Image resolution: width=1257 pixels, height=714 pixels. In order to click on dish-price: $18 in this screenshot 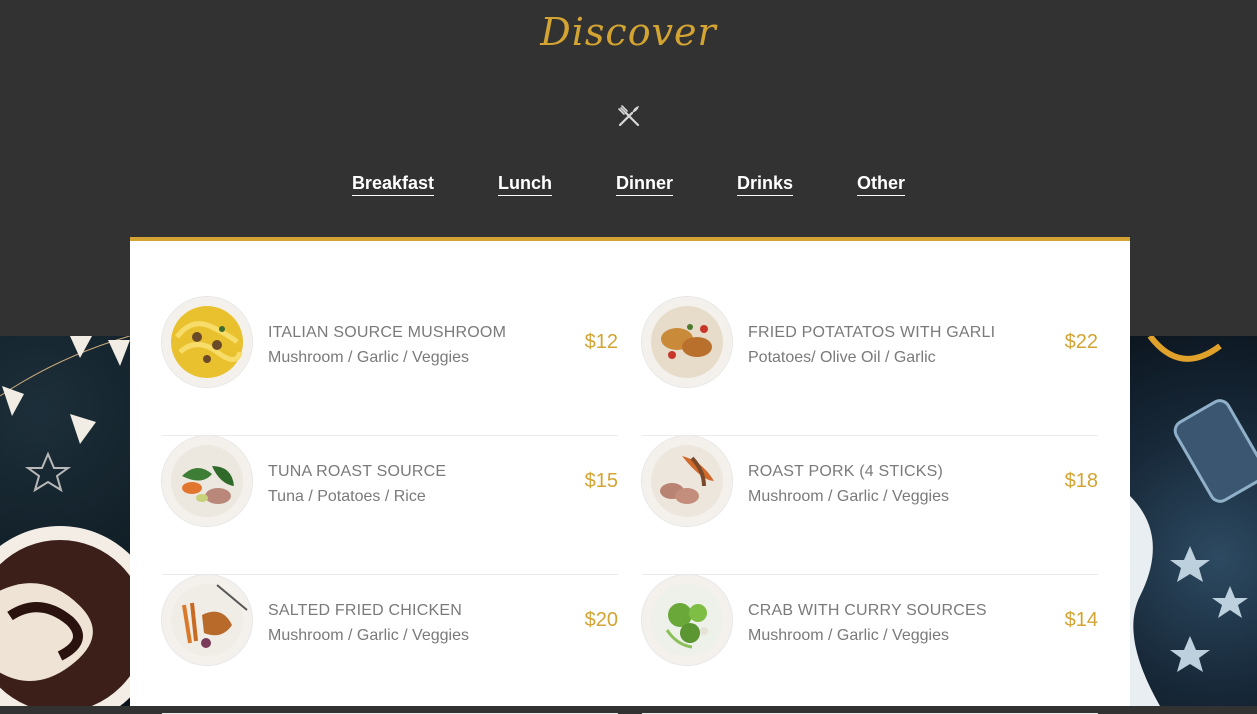, I will do `click(1081, 481)`.